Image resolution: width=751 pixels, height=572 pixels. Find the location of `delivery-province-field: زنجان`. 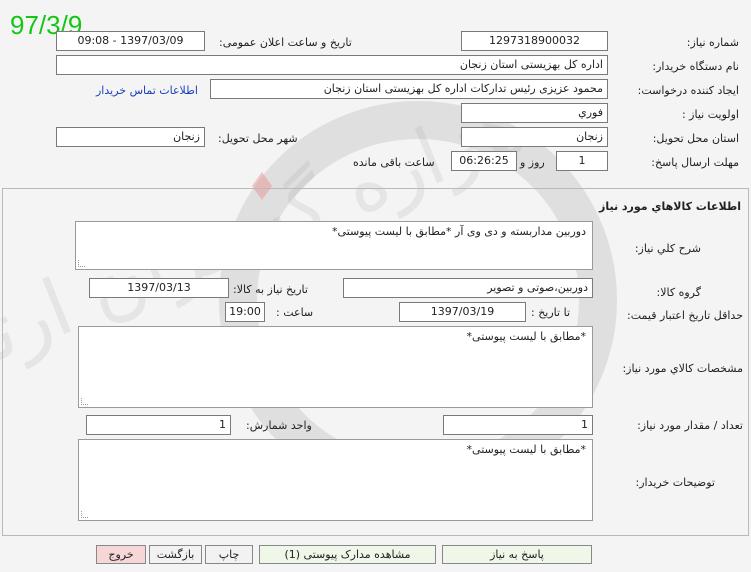

delivery-province-field: زنجان is located at coordinates (534, 137).